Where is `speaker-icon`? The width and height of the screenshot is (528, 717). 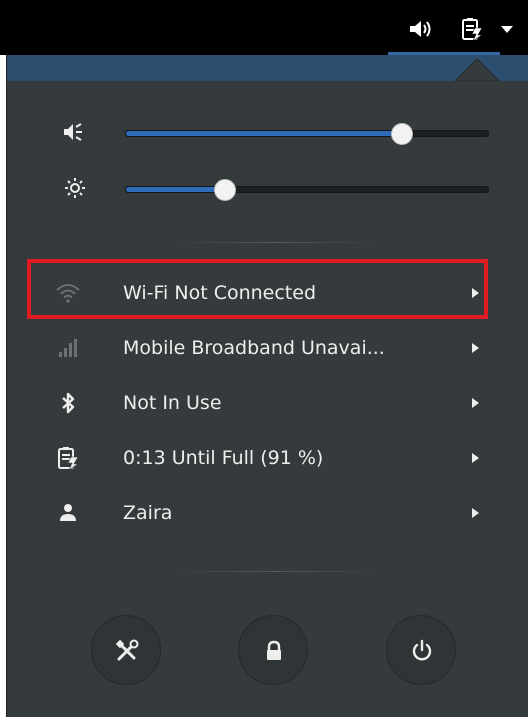
speaker-icon is located at coordinates (73, 132).